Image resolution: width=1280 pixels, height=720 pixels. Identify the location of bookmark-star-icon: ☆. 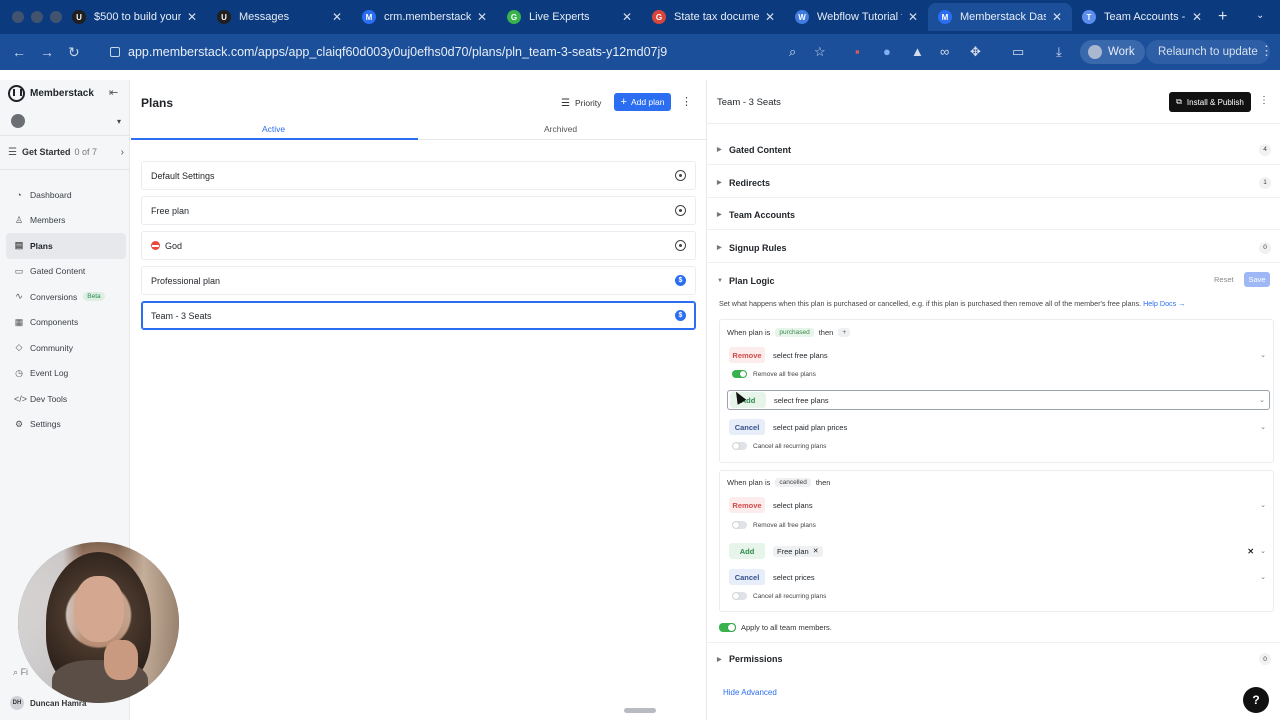
(820, 52).